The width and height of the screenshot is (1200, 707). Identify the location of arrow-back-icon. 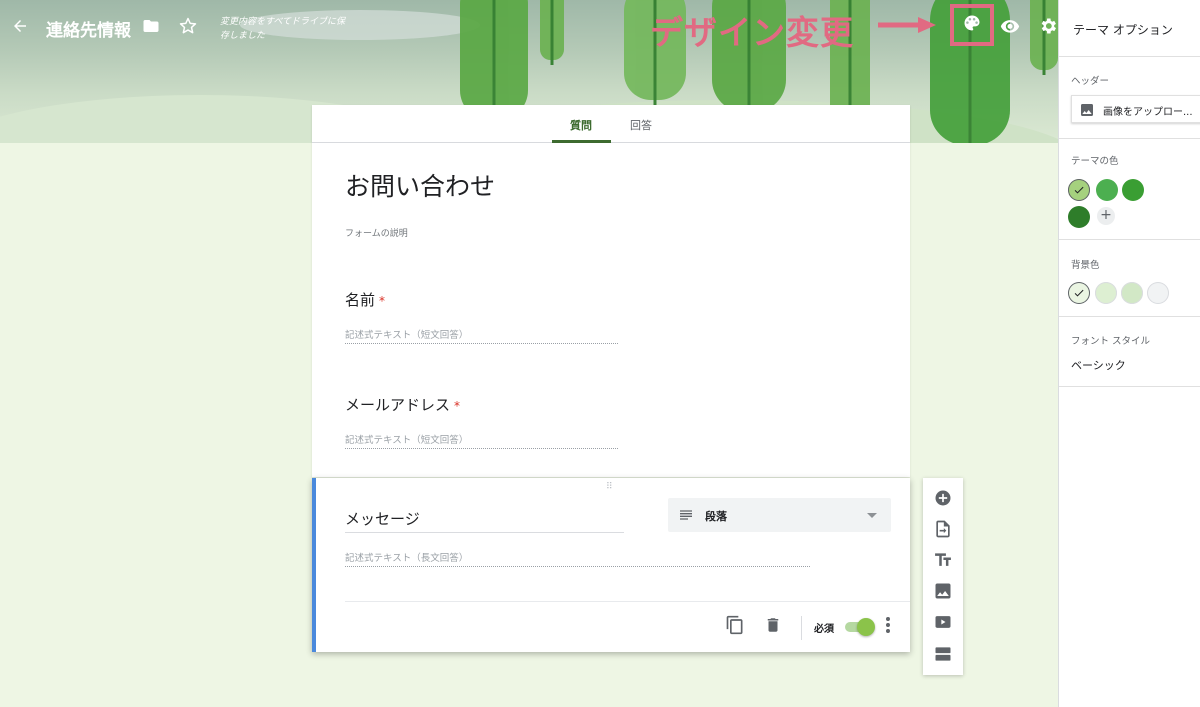
(20, 26).